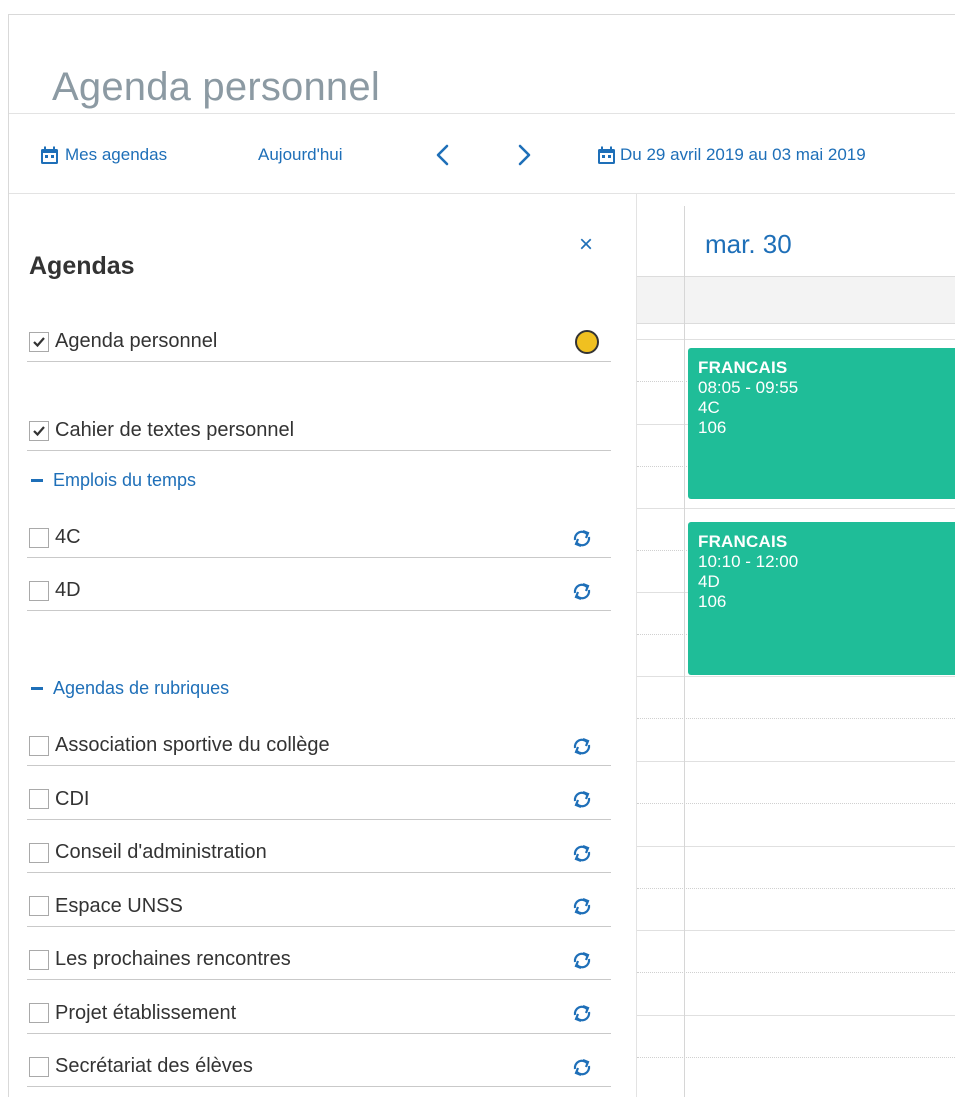 This screenshot has height=1097, width=955. I want to click on event-class: 4D, so click(709, 581).